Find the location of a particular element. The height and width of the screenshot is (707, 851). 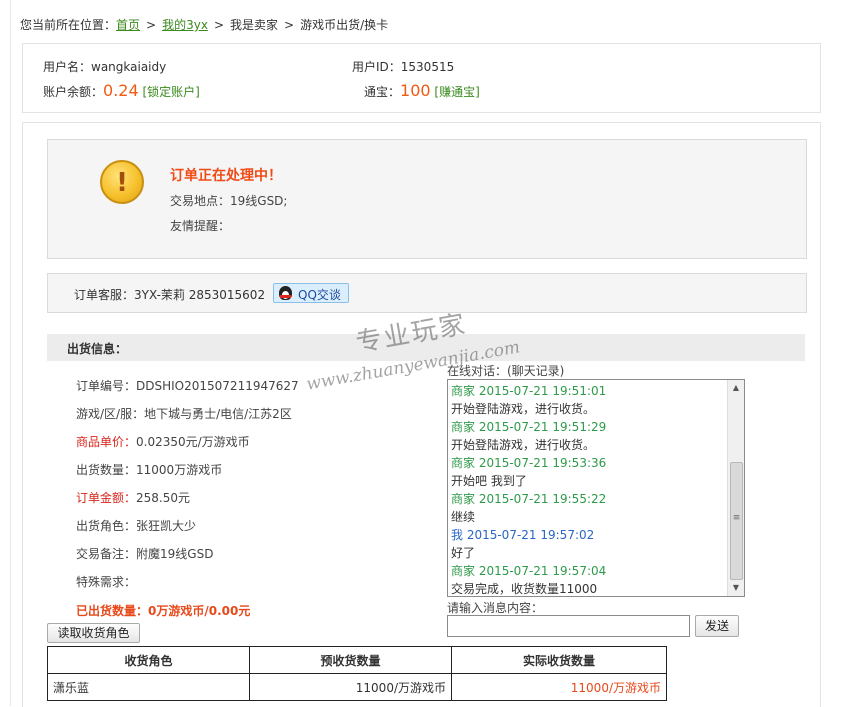

qq-chat-button: QQ交谈 is located at coordinates (311, 293).